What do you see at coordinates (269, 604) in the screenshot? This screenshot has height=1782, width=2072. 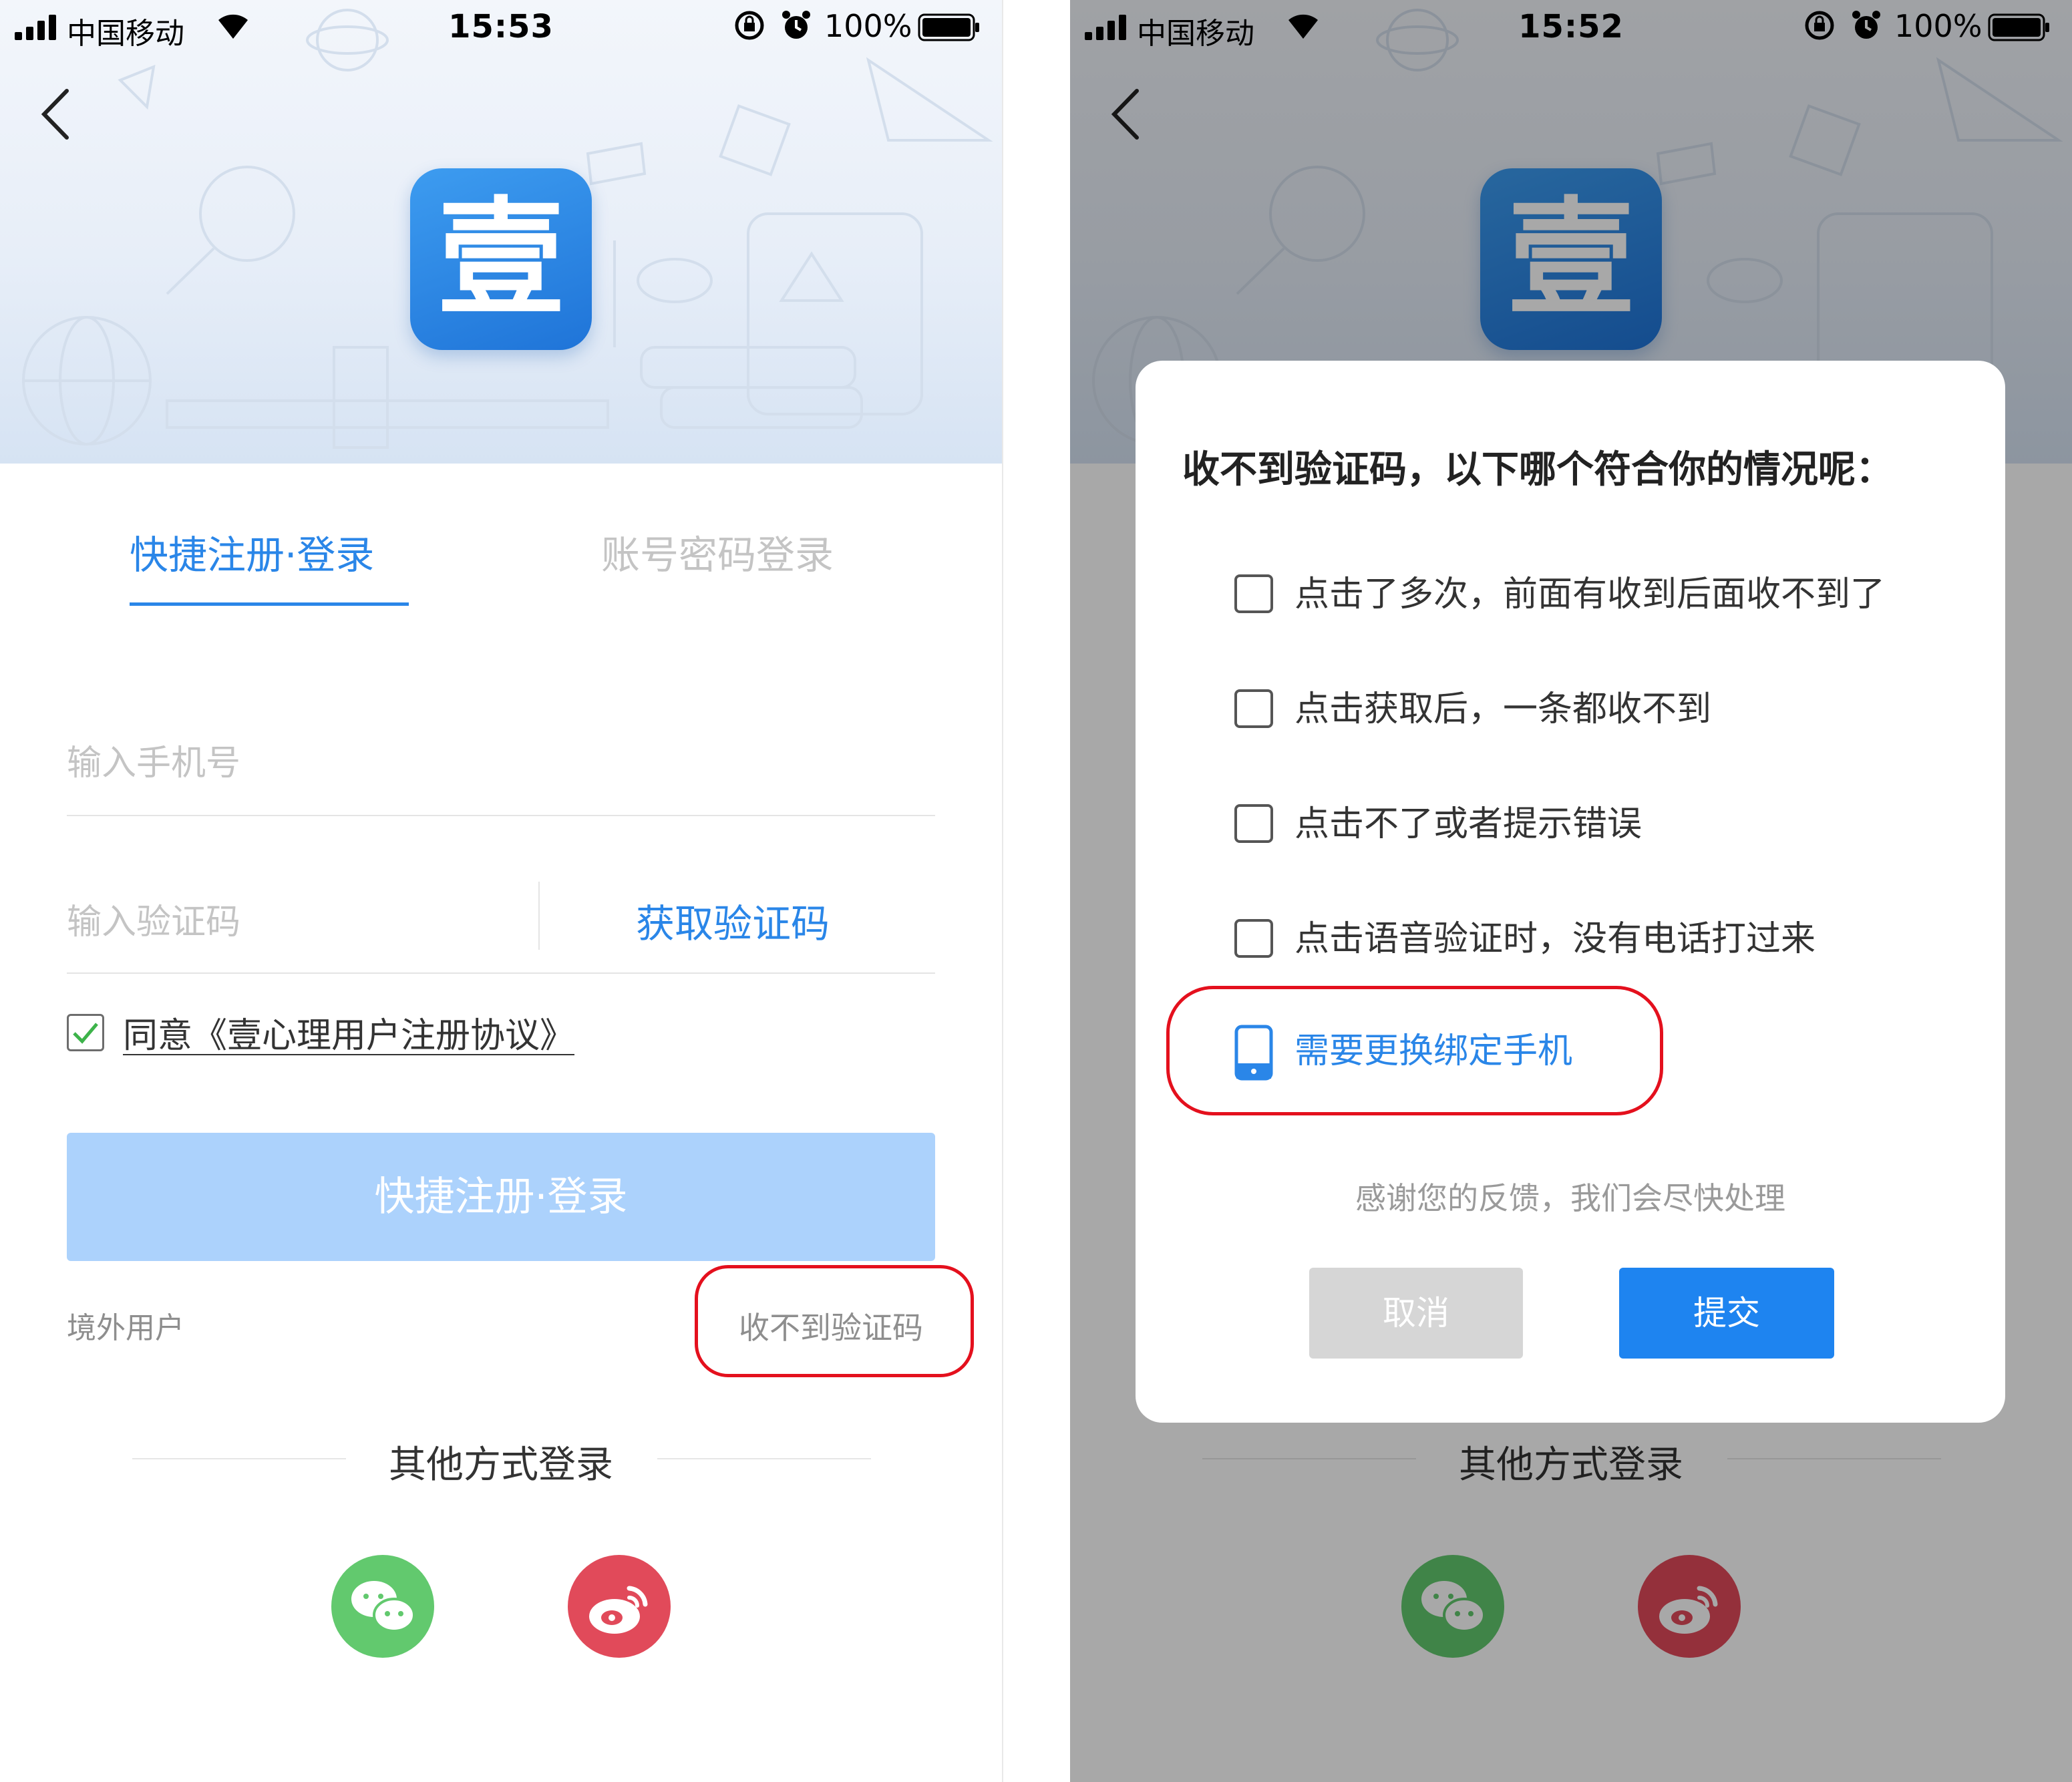 I see `active-tab-indicator` at bounding box center [269, 604].